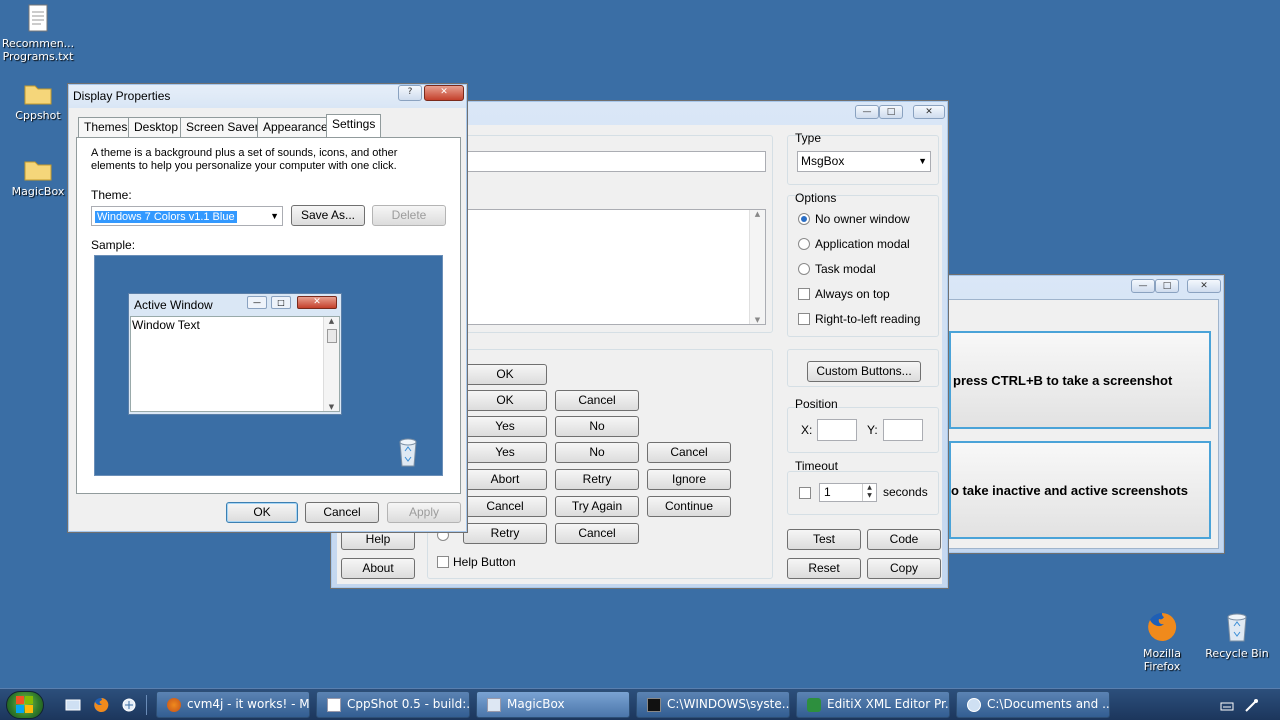  What do you see at coordinates (852, 294) in the screenshot?
I see `always-on-top-label: Always on top` at bounding box center [852, 294].